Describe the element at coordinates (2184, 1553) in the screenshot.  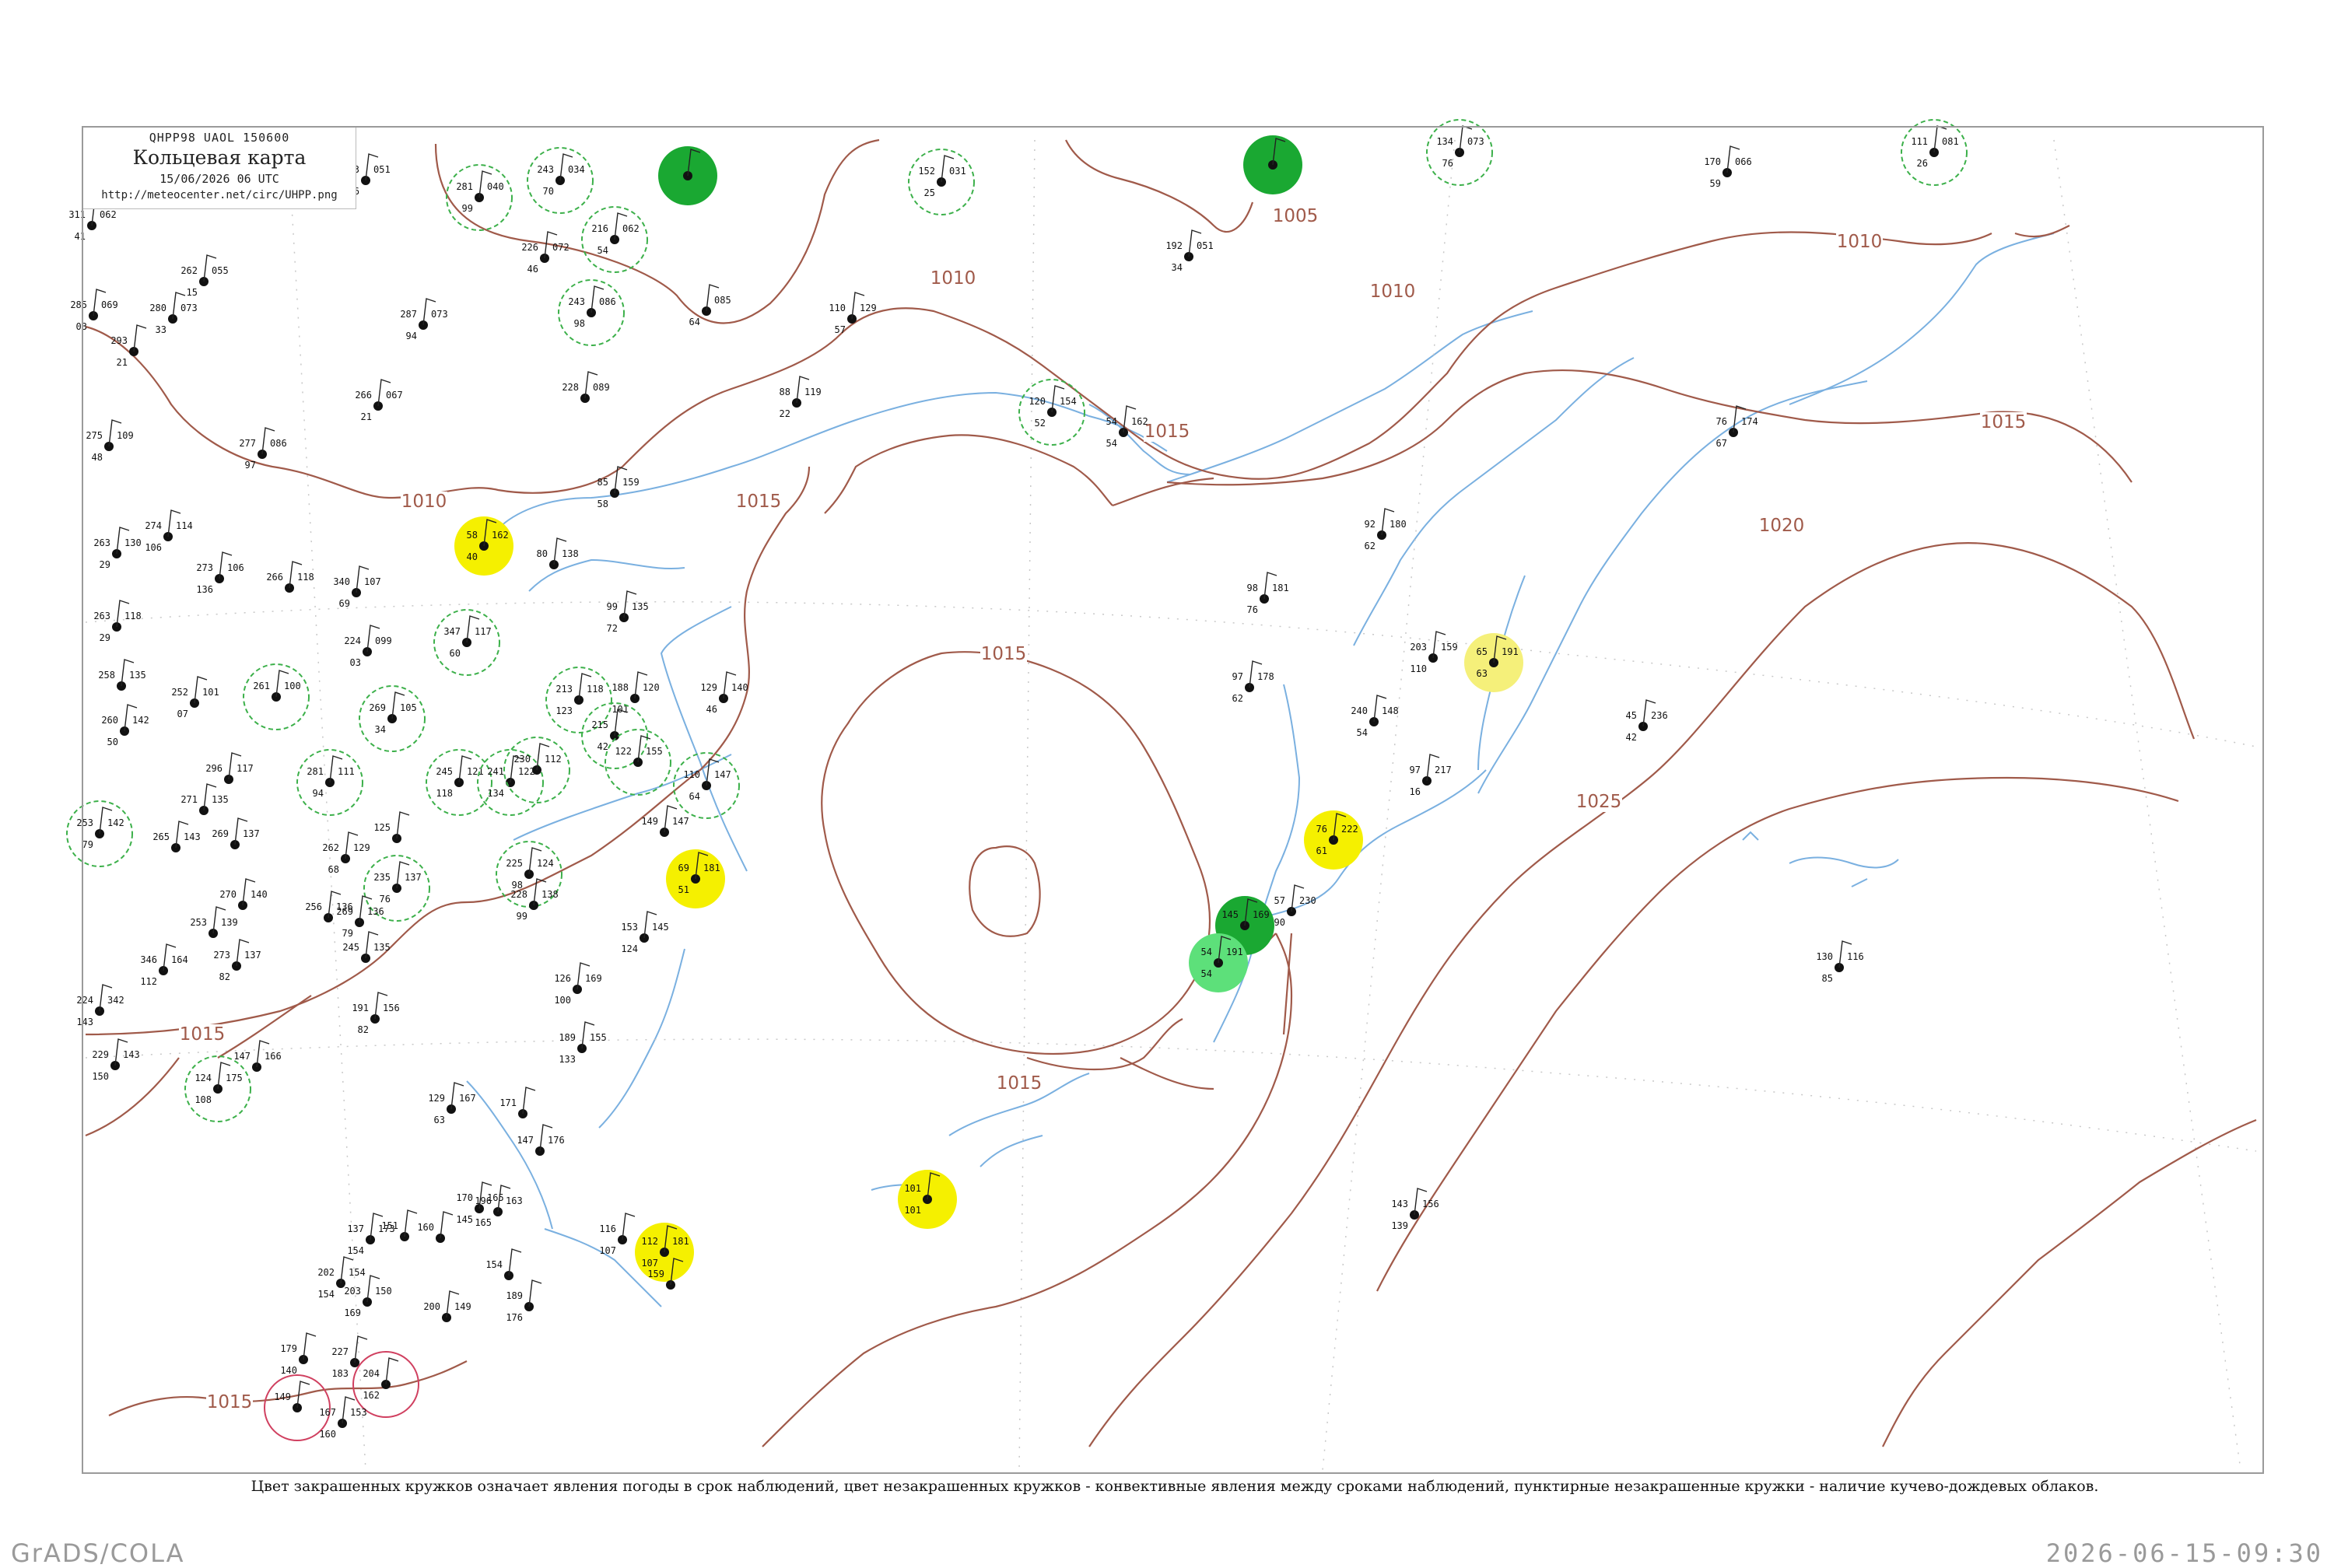
I see `footer-datetime: 2026-06-15-09:30` at that location.